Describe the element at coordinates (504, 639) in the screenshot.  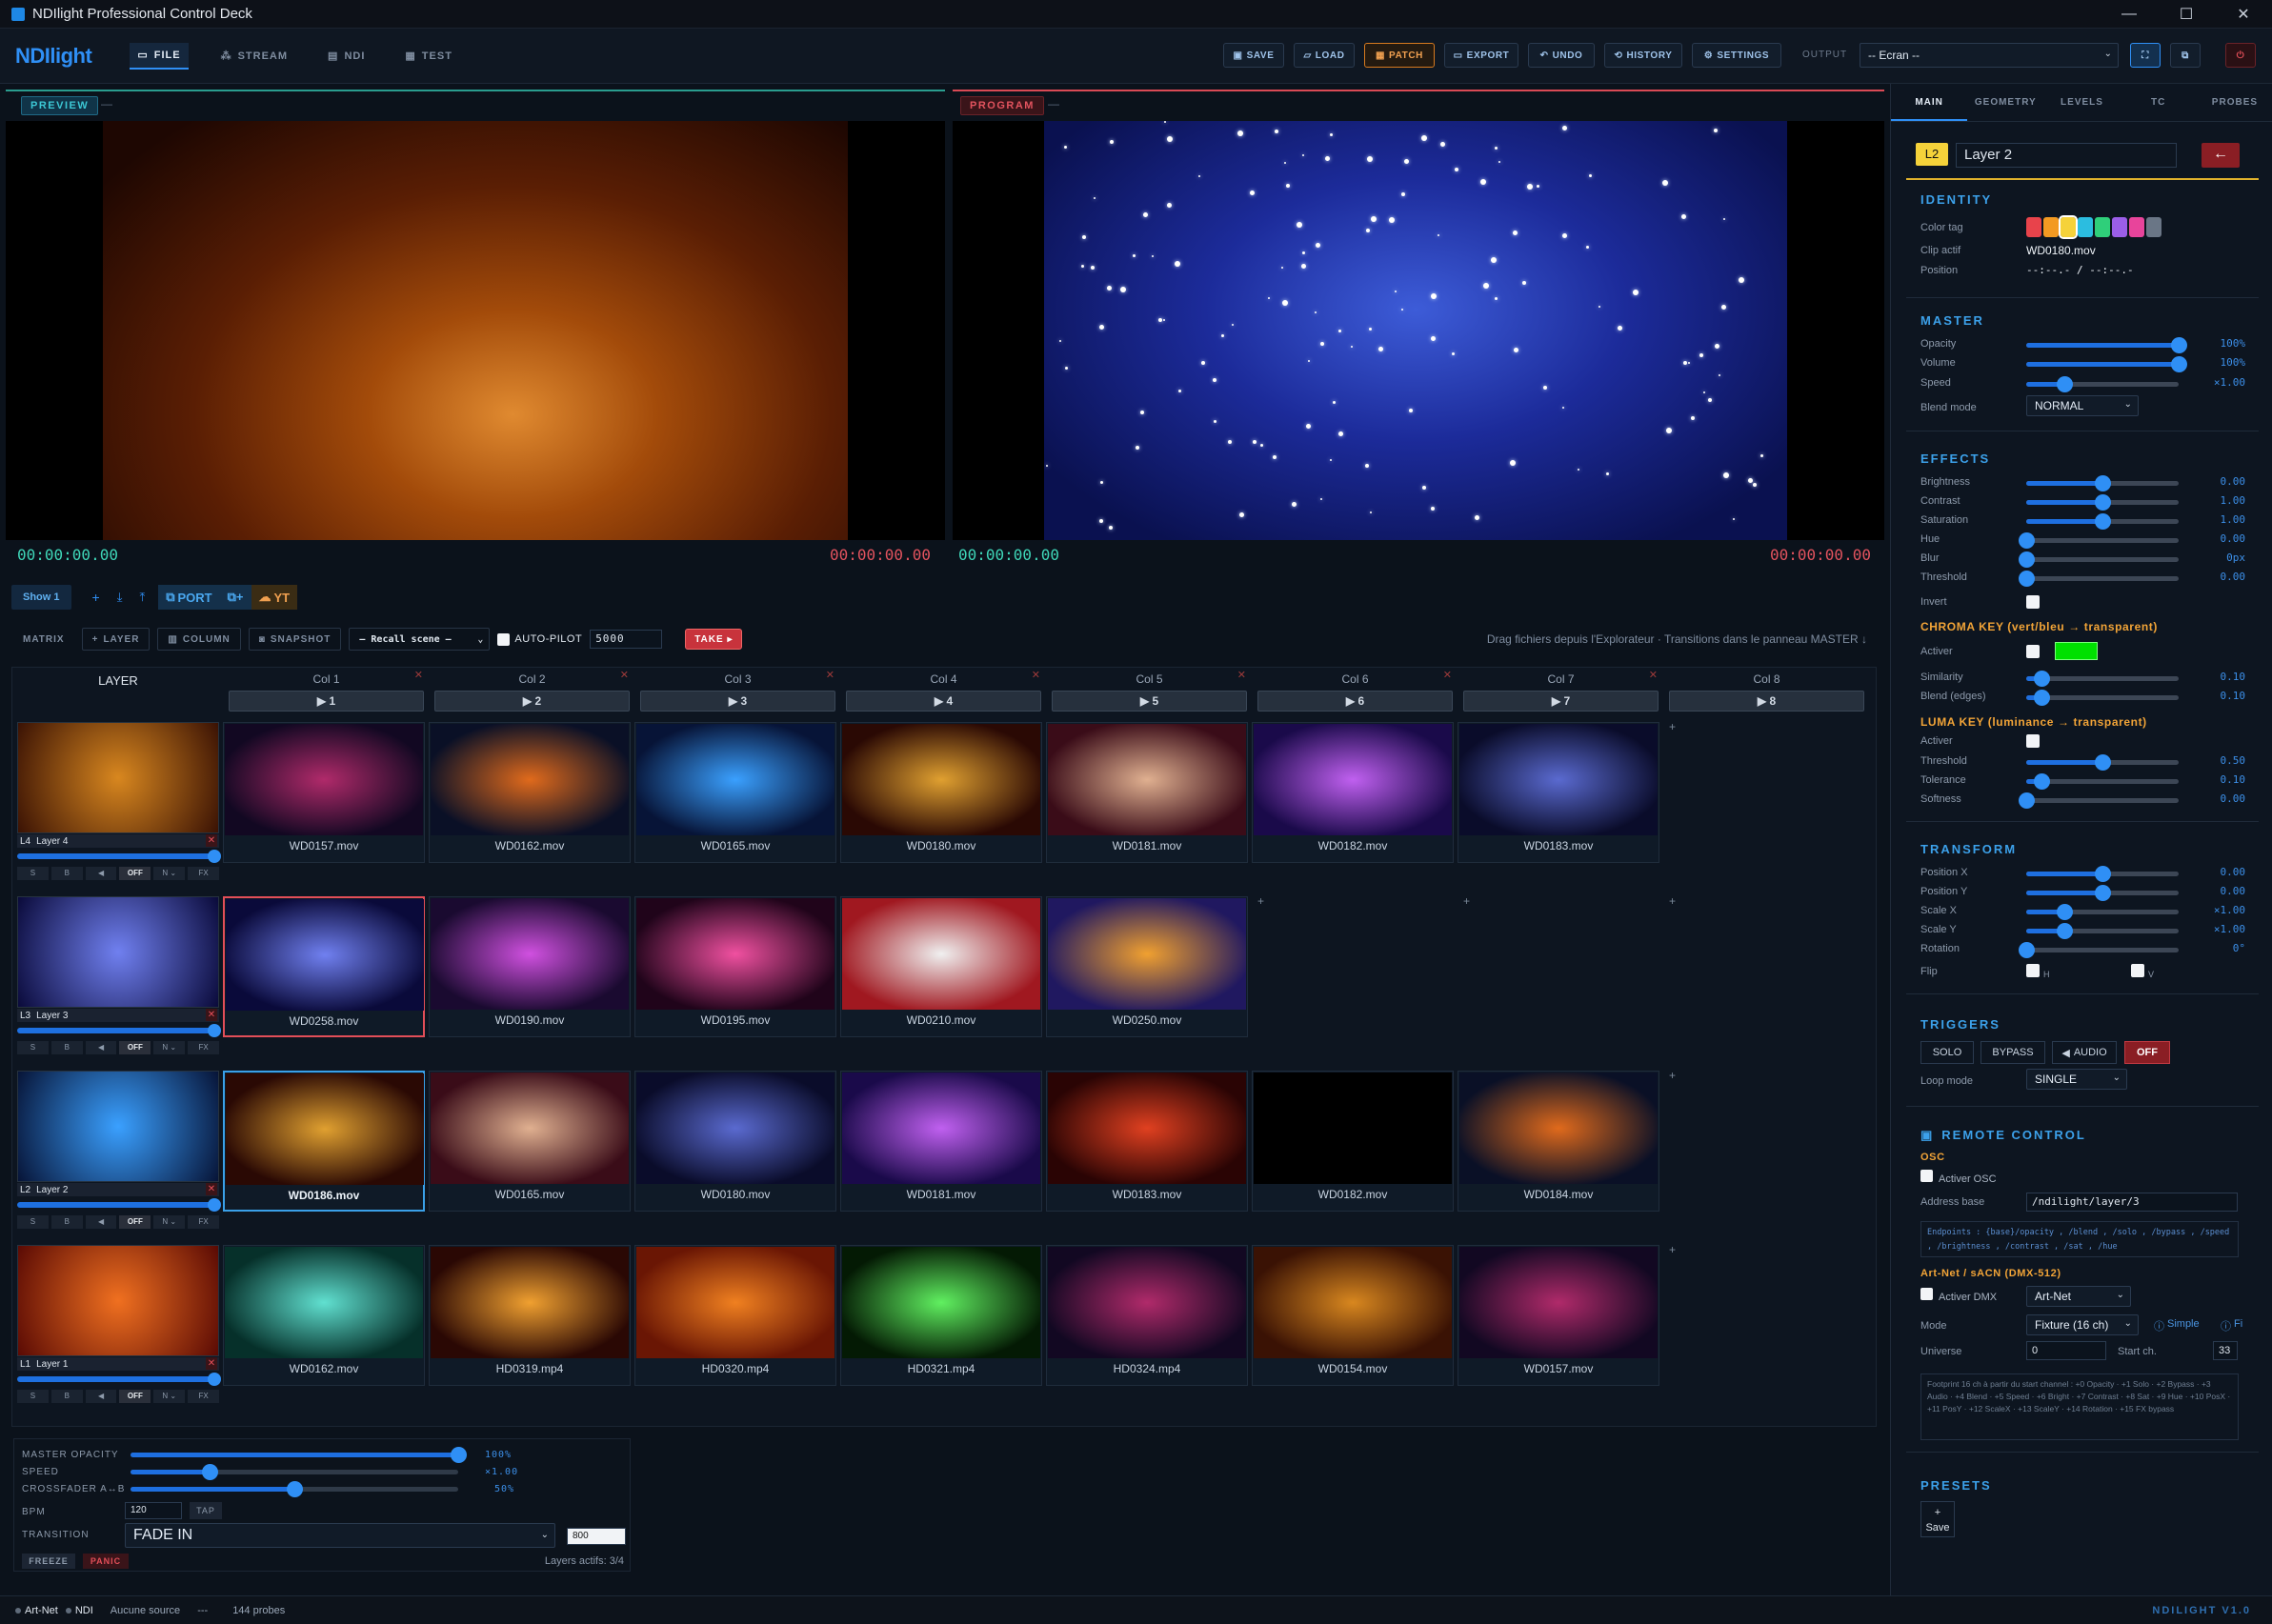
I see `autopilot-checkbox` at that location.